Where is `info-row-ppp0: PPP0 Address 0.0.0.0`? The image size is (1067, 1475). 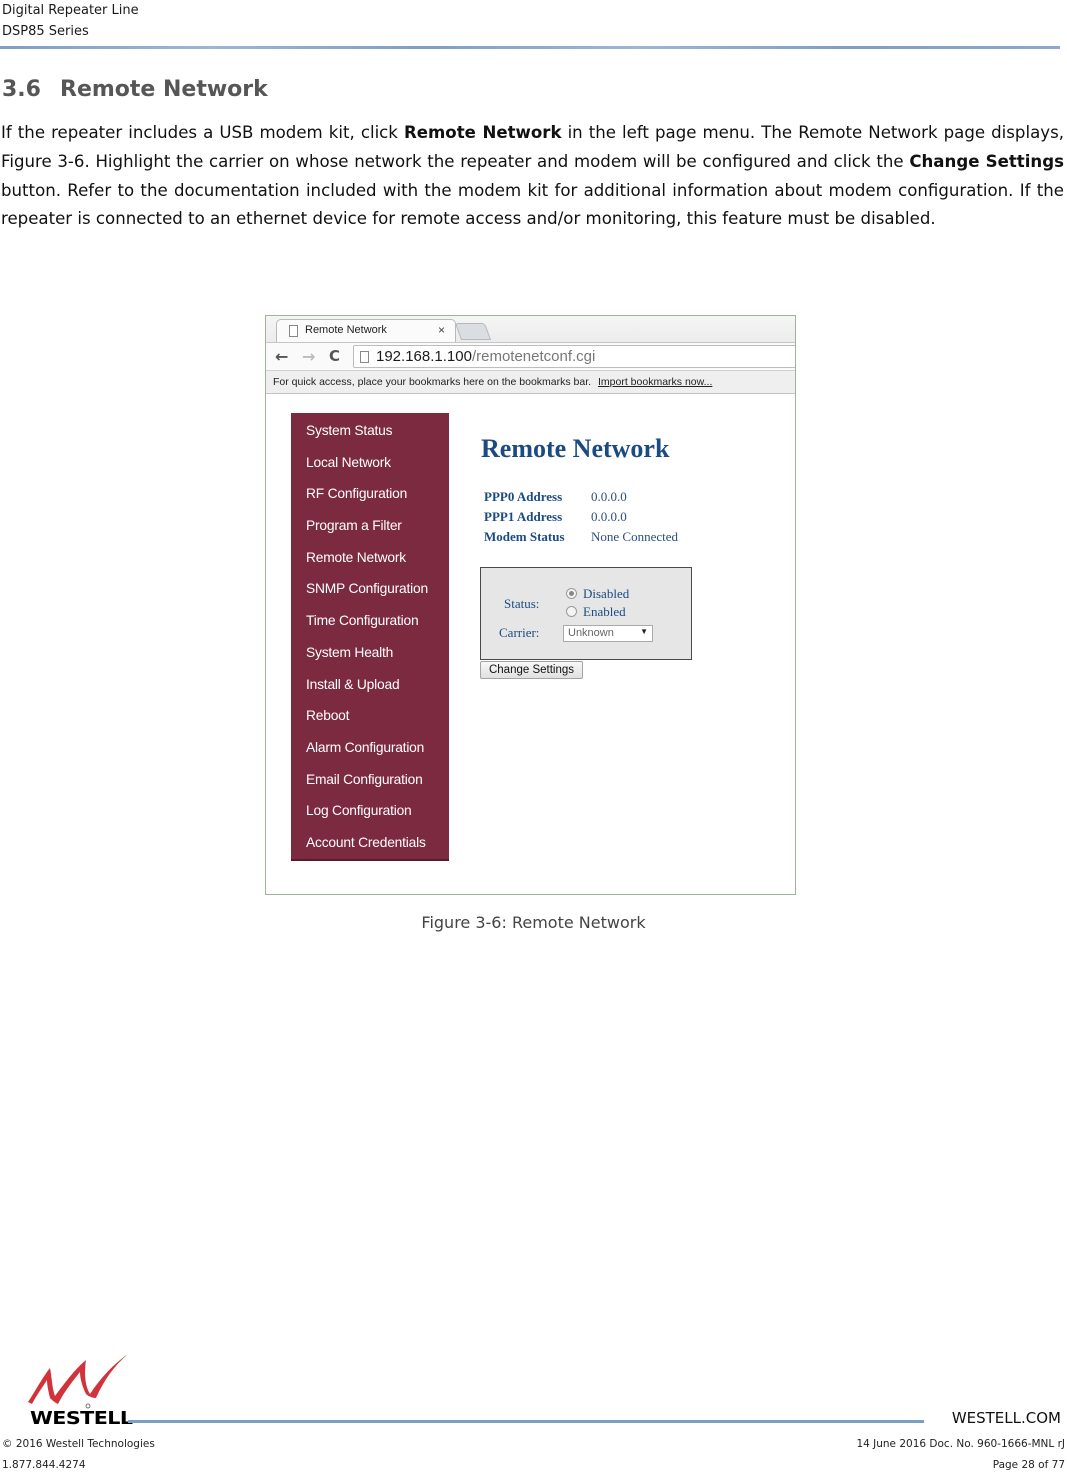
info-row-ppp0: PPP0 Address 0.0.0.0 is located at coordinates (581, 499).